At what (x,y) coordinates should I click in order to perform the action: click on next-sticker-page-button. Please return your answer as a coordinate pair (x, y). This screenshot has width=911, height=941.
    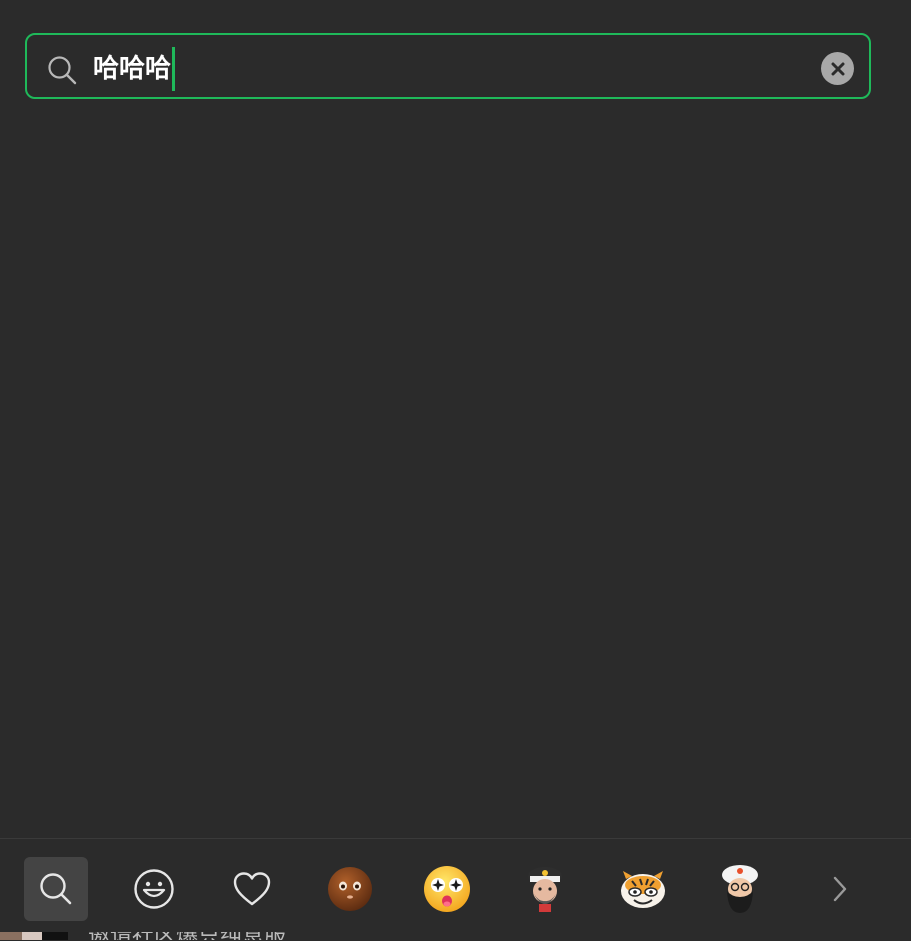
    Looking at the image, I should click on (840, 889).